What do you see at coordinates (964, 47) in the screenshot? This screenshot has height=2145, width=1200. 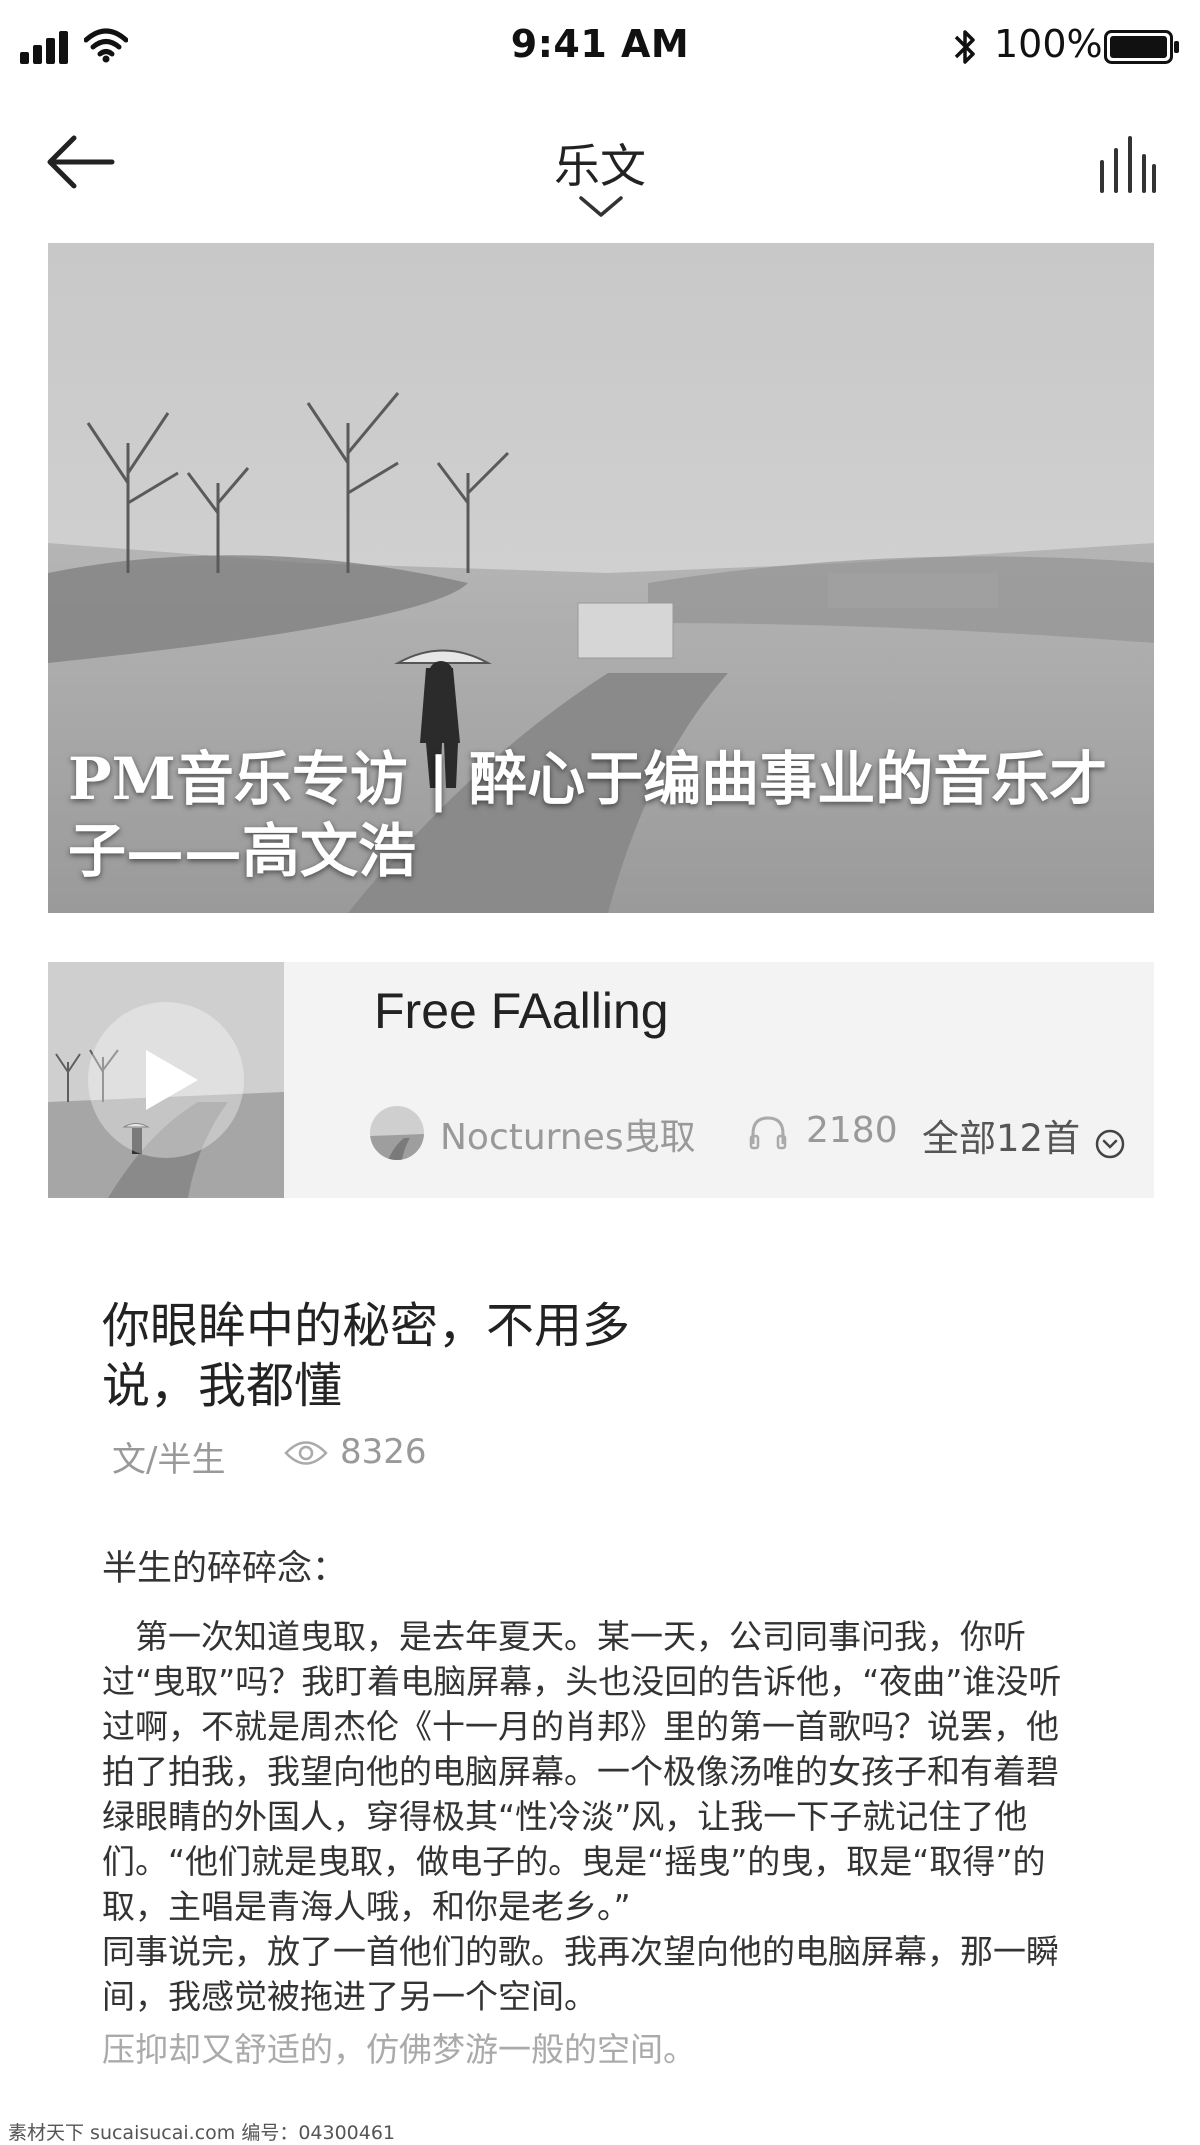 I see `bluetooth-icon` at bounding box center [964, 47].